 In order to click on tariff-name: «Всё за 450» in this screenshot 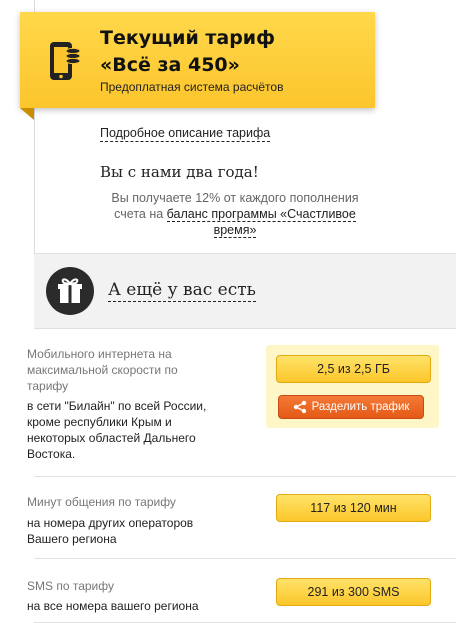, I will do `click(170, 65)`.